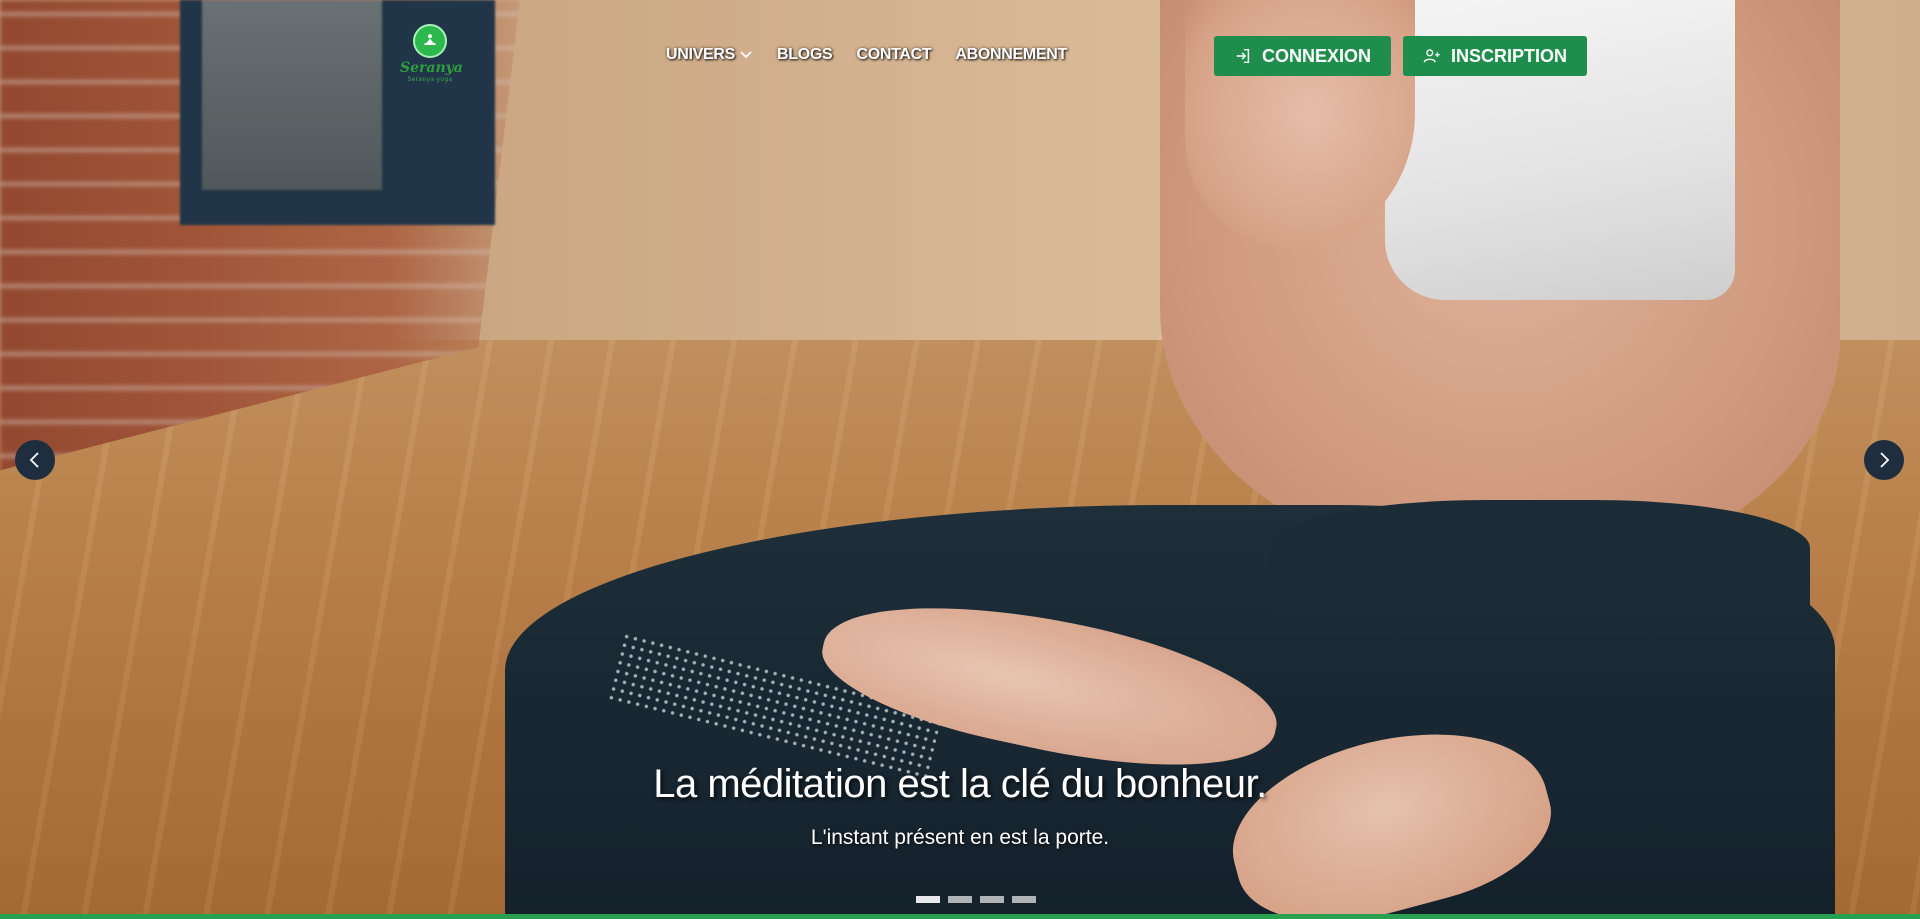 The width and height of the screenshot is (1920, 919). What do you see at coordinates (746, 55) in the screenshot?
I see `chevron-down-icon` at bounding box center [746, 55].